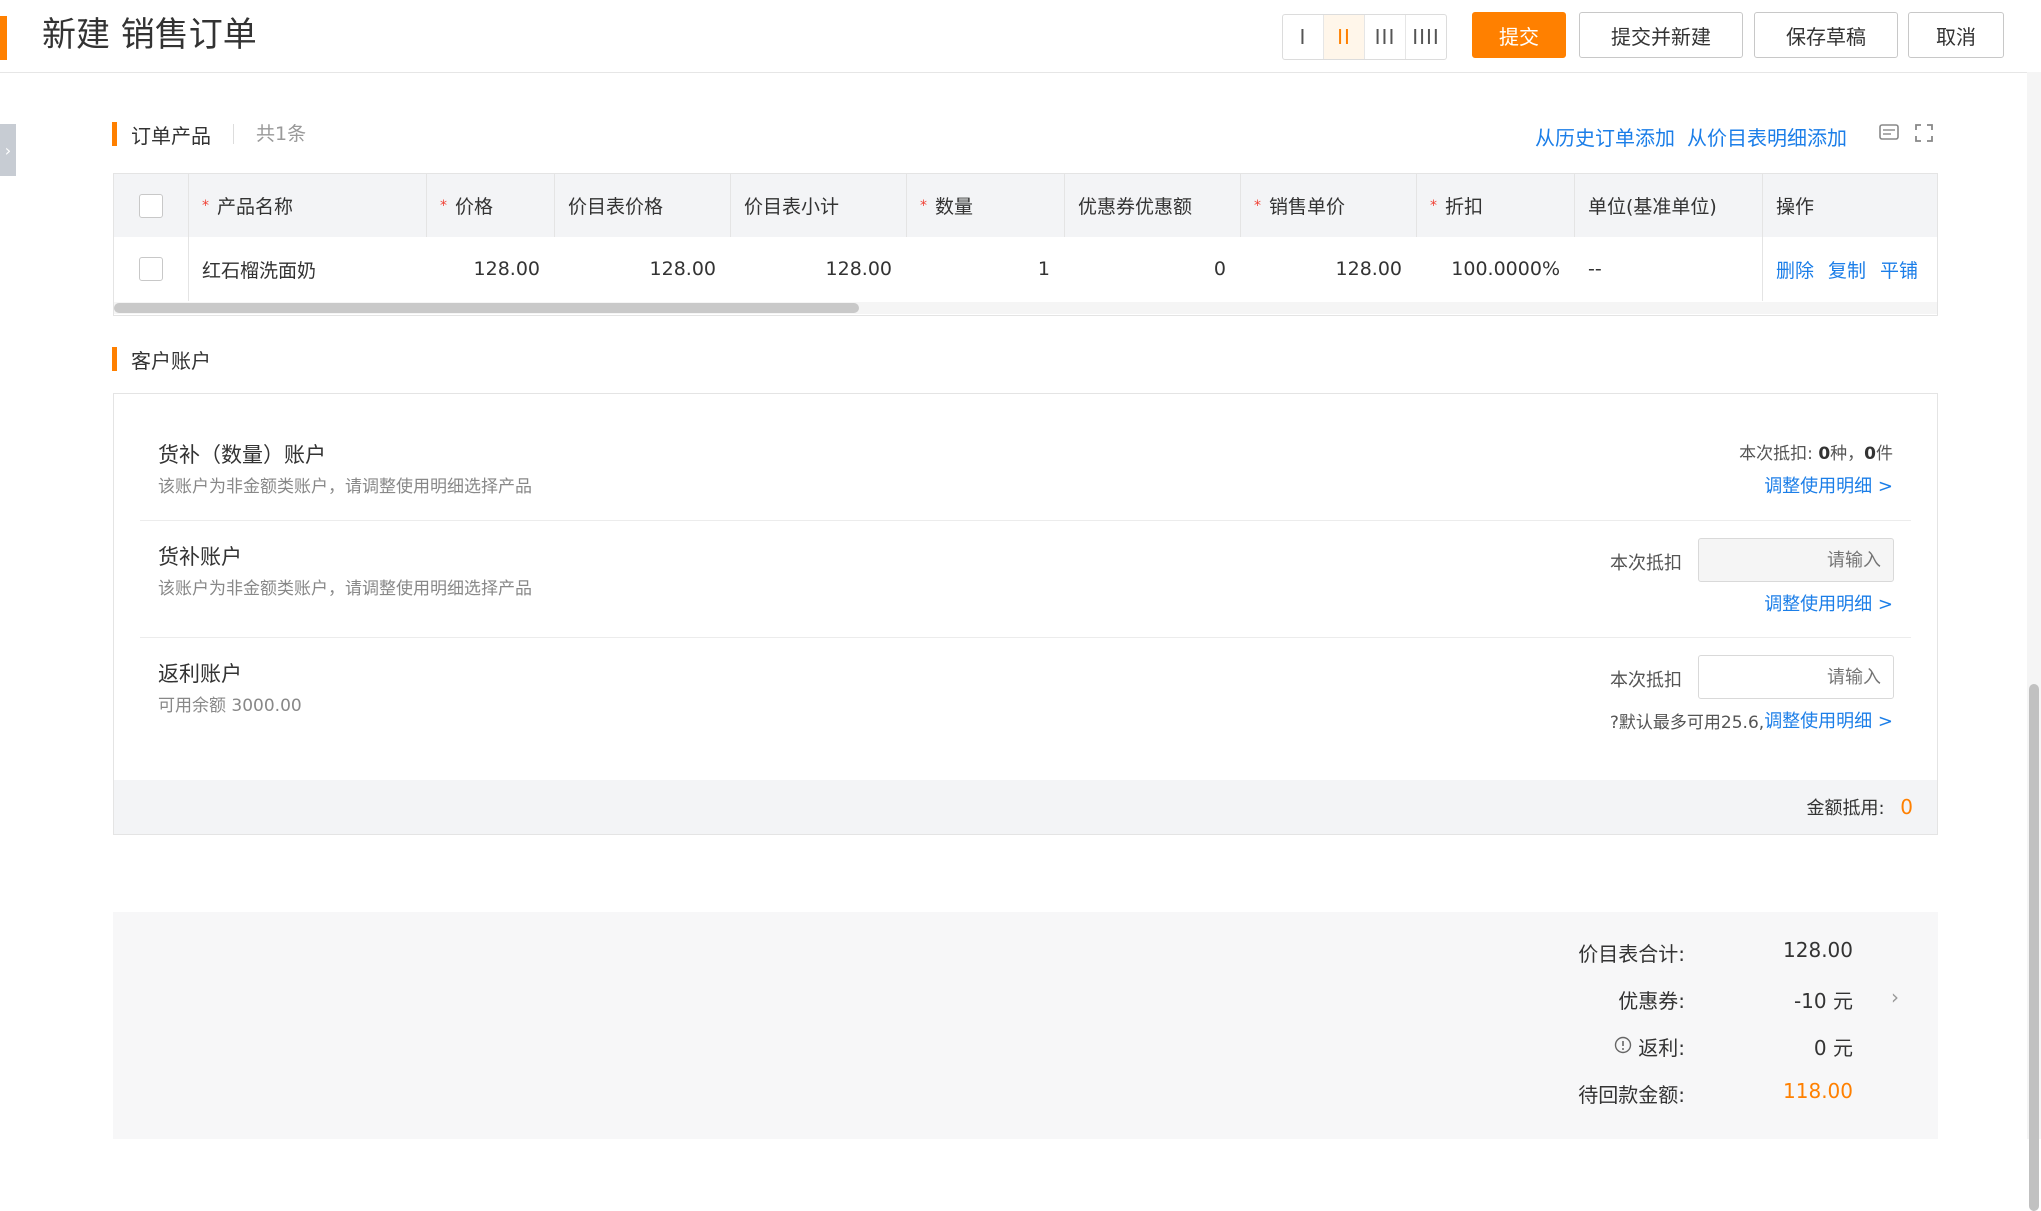 The image size is (2041, 1211). What do you see at coordinates (1796, 560) in the screenshot?
I see `deduct-input-disabled` at bounding box center [1796, 560].